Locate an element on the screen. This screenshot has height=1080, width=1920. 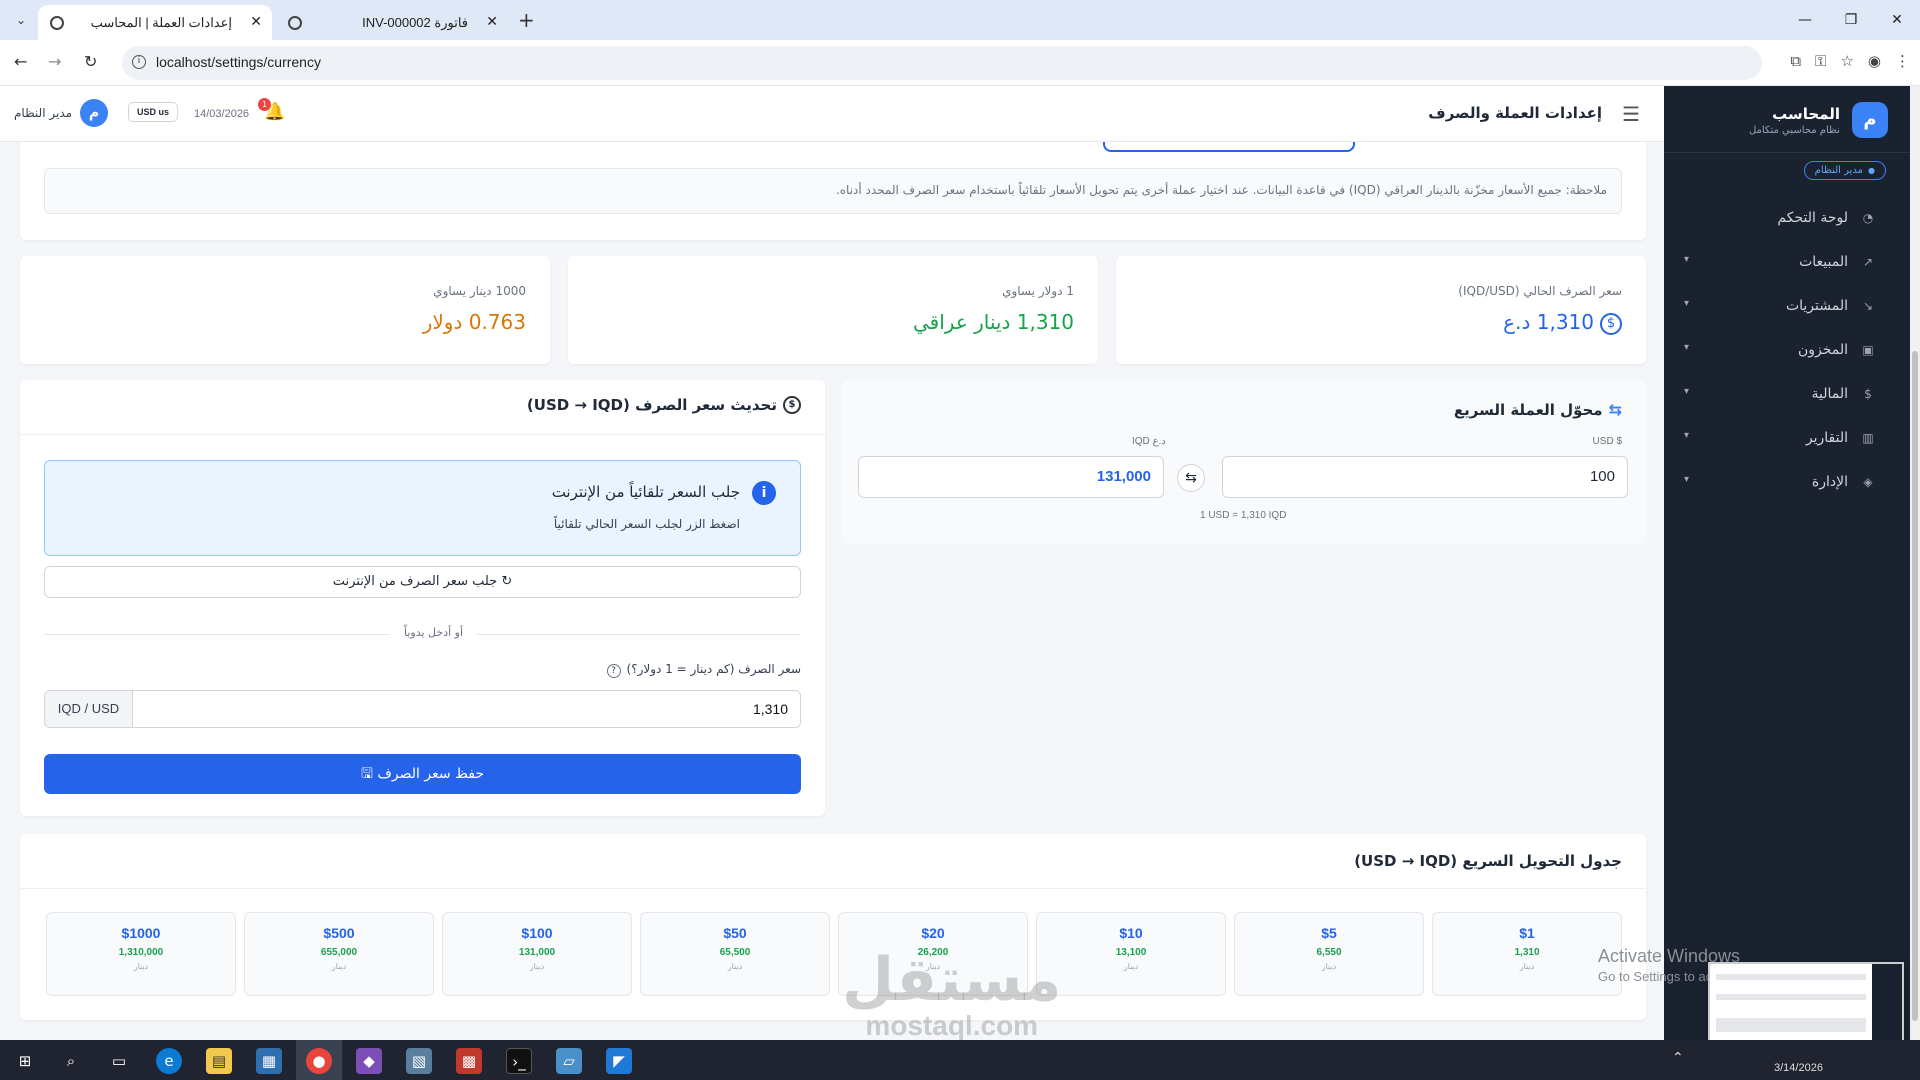
conversion-tile: $500 655,000 دينار is located at coordinates (339, 954).